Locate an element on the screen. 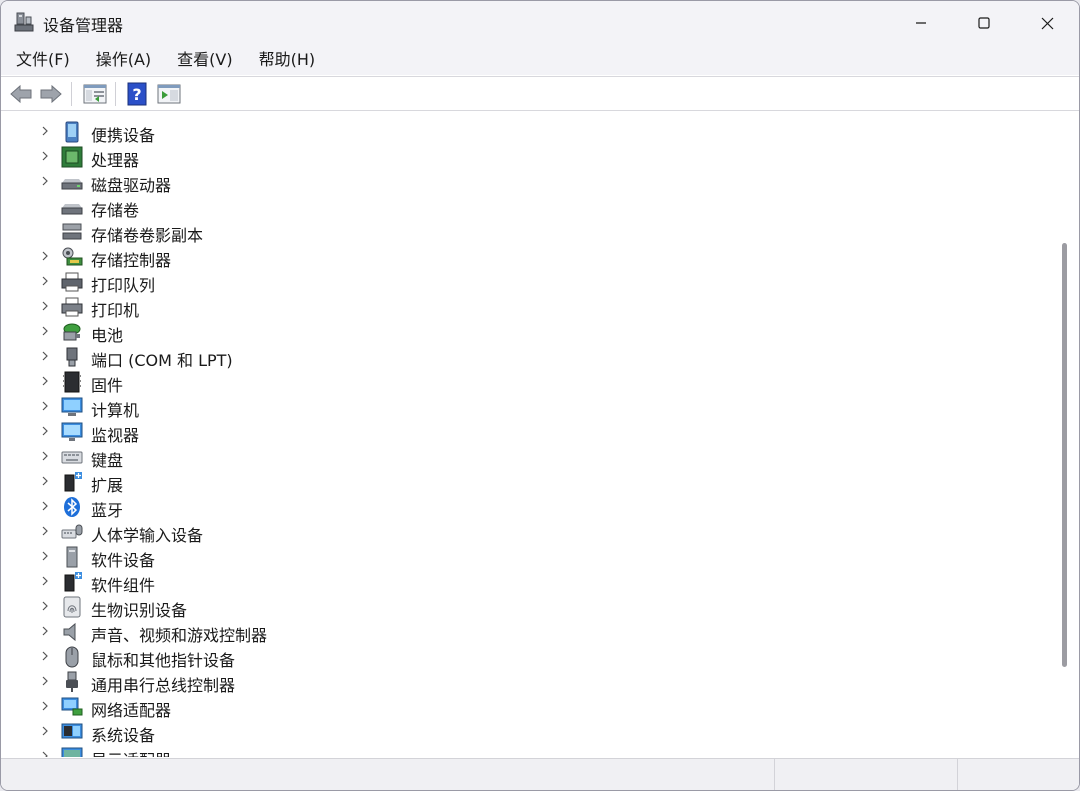 The image size is (1080, 791). extension-icon is located at coordinates (73, 482).